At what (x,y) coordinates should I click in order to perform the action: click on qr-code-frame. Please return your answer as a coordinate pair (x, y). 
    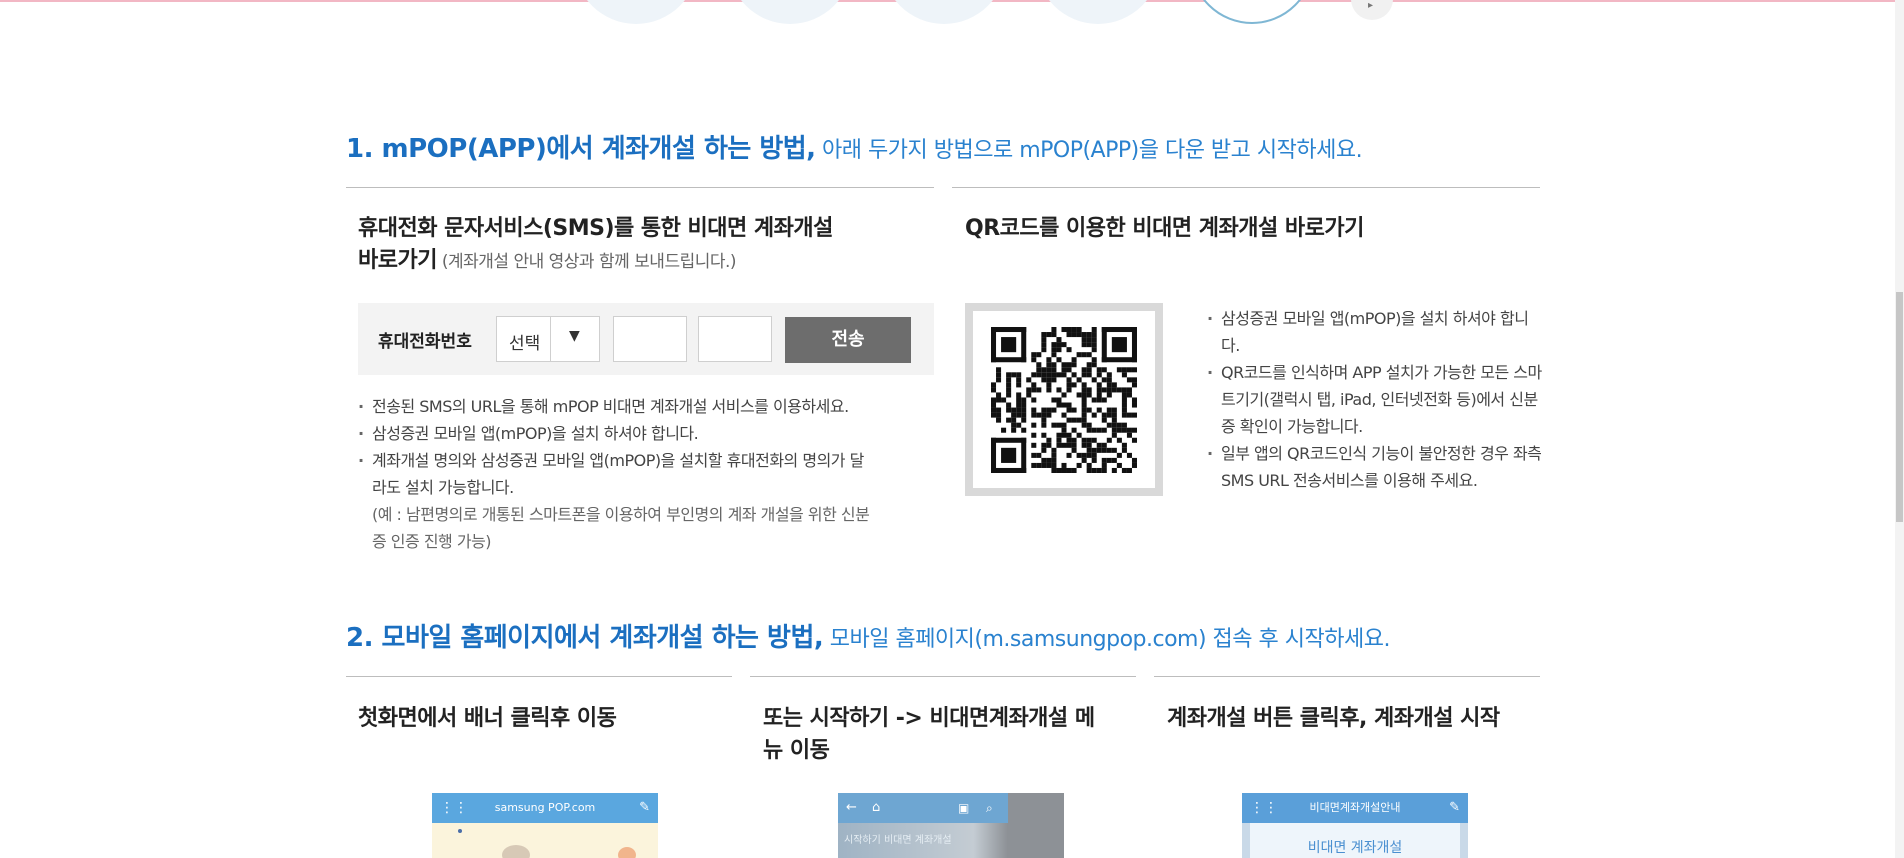
    Looking at the image, I should click on (1064, 399).